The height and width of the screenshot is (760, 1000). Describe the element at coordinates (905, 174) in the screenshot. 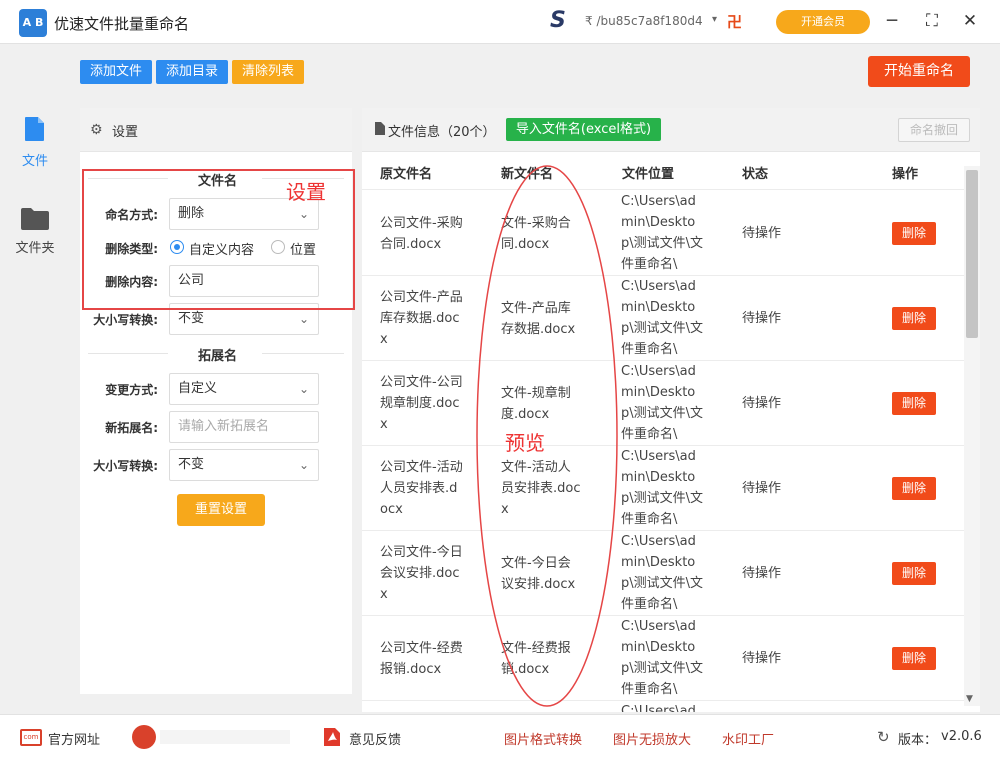

I see `column-action: 操作` at that location.